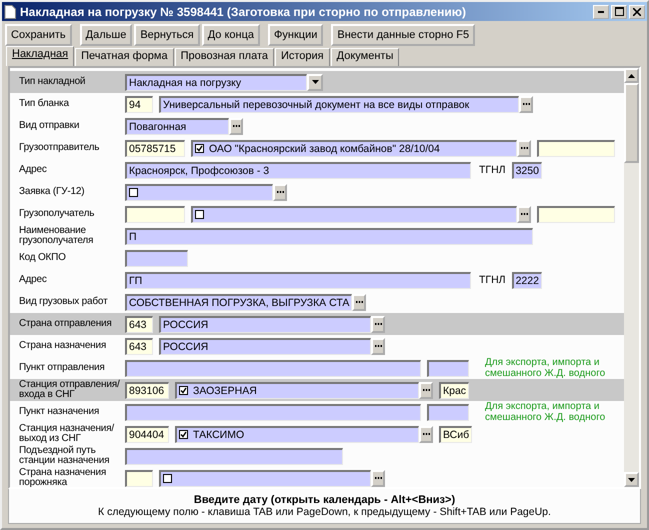  I want to click on field-label: Станция отправления/ входа в СНГ, so click(69, 390).